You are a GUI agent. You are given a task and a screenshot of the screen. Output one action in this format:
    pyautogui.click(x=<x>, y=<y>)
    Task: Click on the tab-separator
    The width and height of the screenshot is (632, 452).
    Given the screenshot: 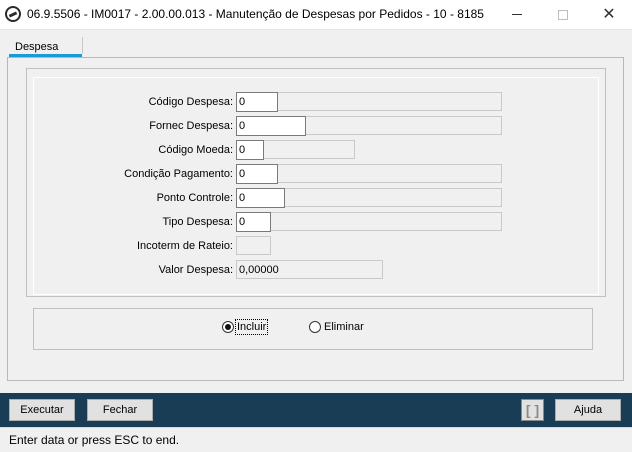 What is the action you would take?
    pyautogui.click(x=82, y=45)
    